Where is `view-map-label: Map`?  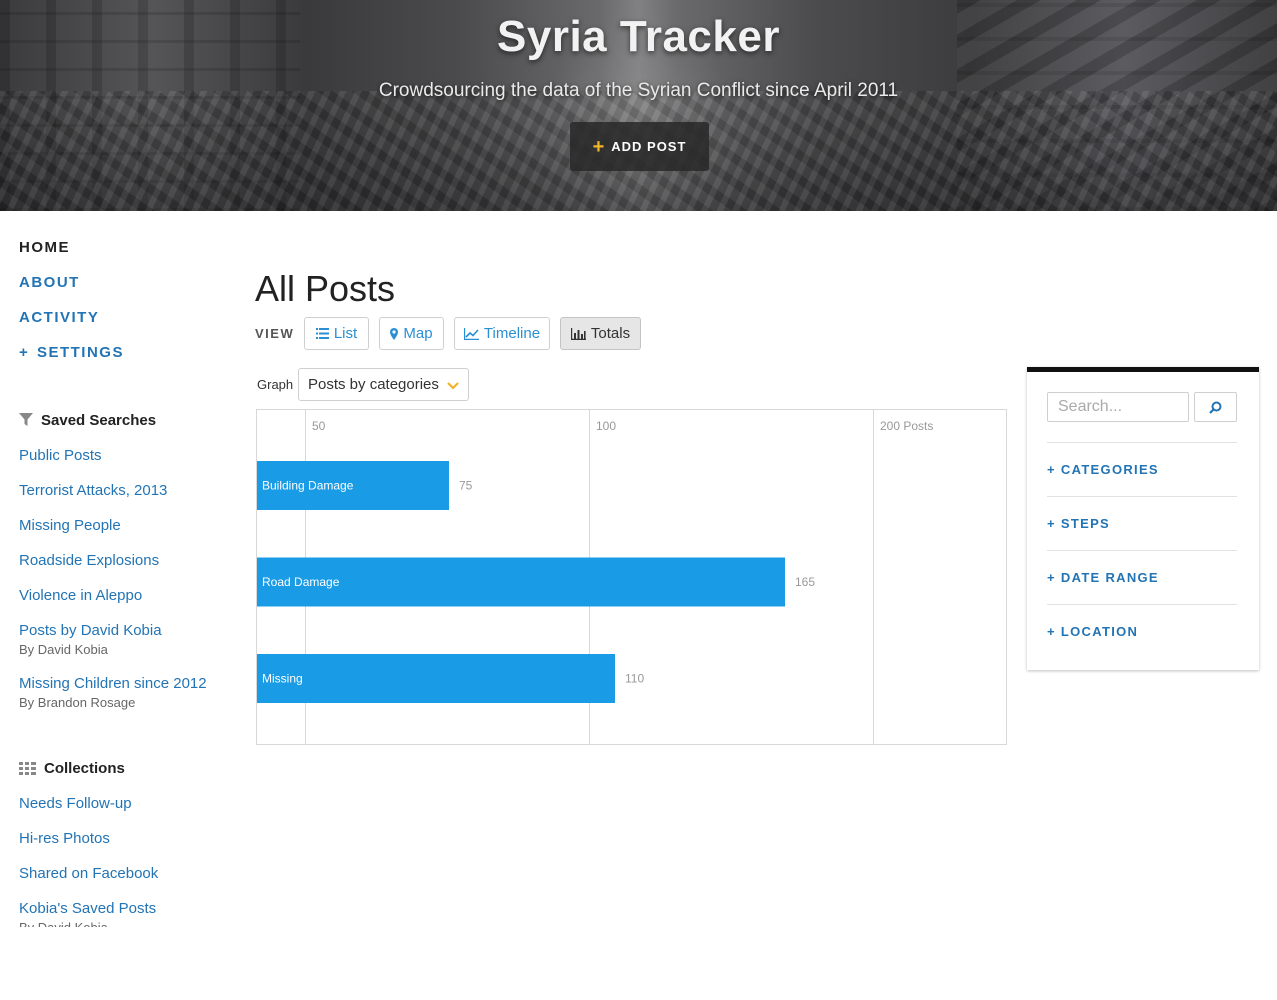 view-map-label: Map is located at coordinates (418, 333).